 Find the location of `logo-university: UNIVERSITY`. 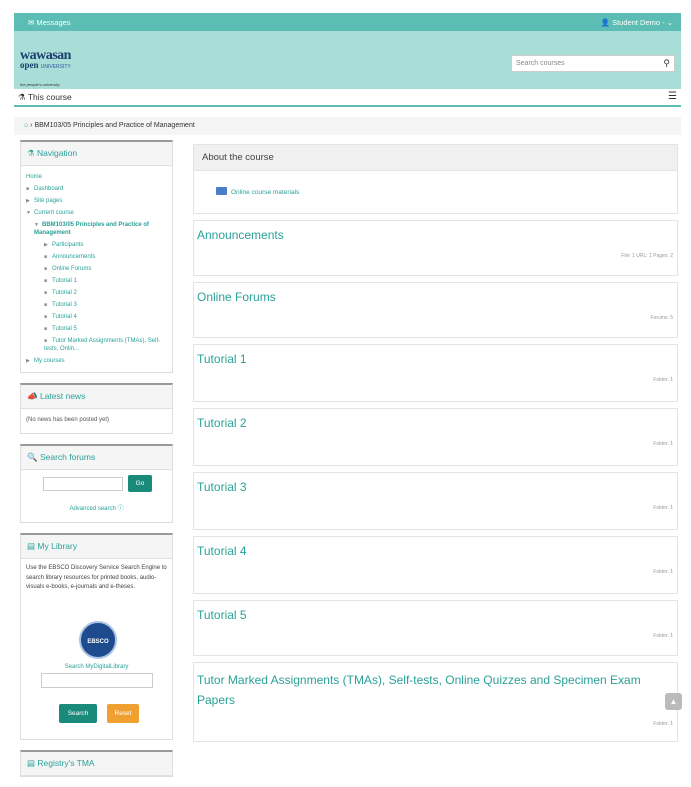

logo-university: UNIVERSITY is located at coordinates (55, 67).